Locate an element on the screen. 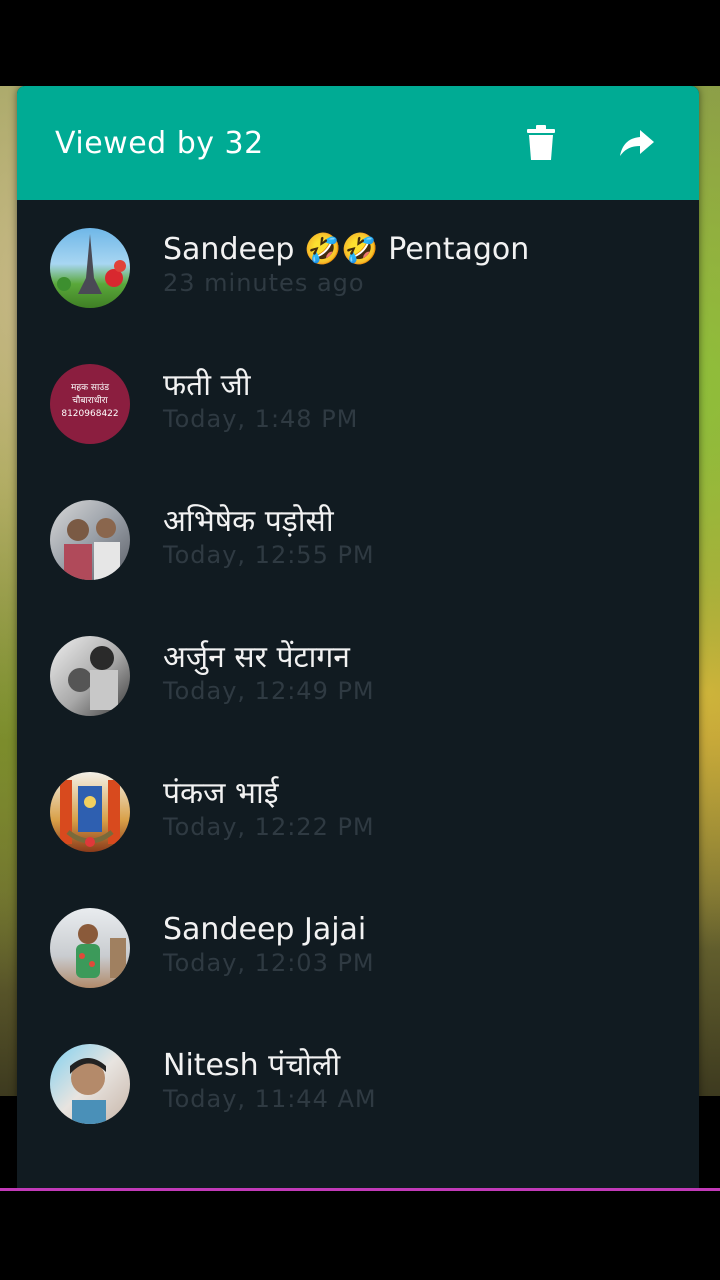 Image resolution: width=720 pixels, height=1280 pixels. forward-button is located at coordinates (637, 143).